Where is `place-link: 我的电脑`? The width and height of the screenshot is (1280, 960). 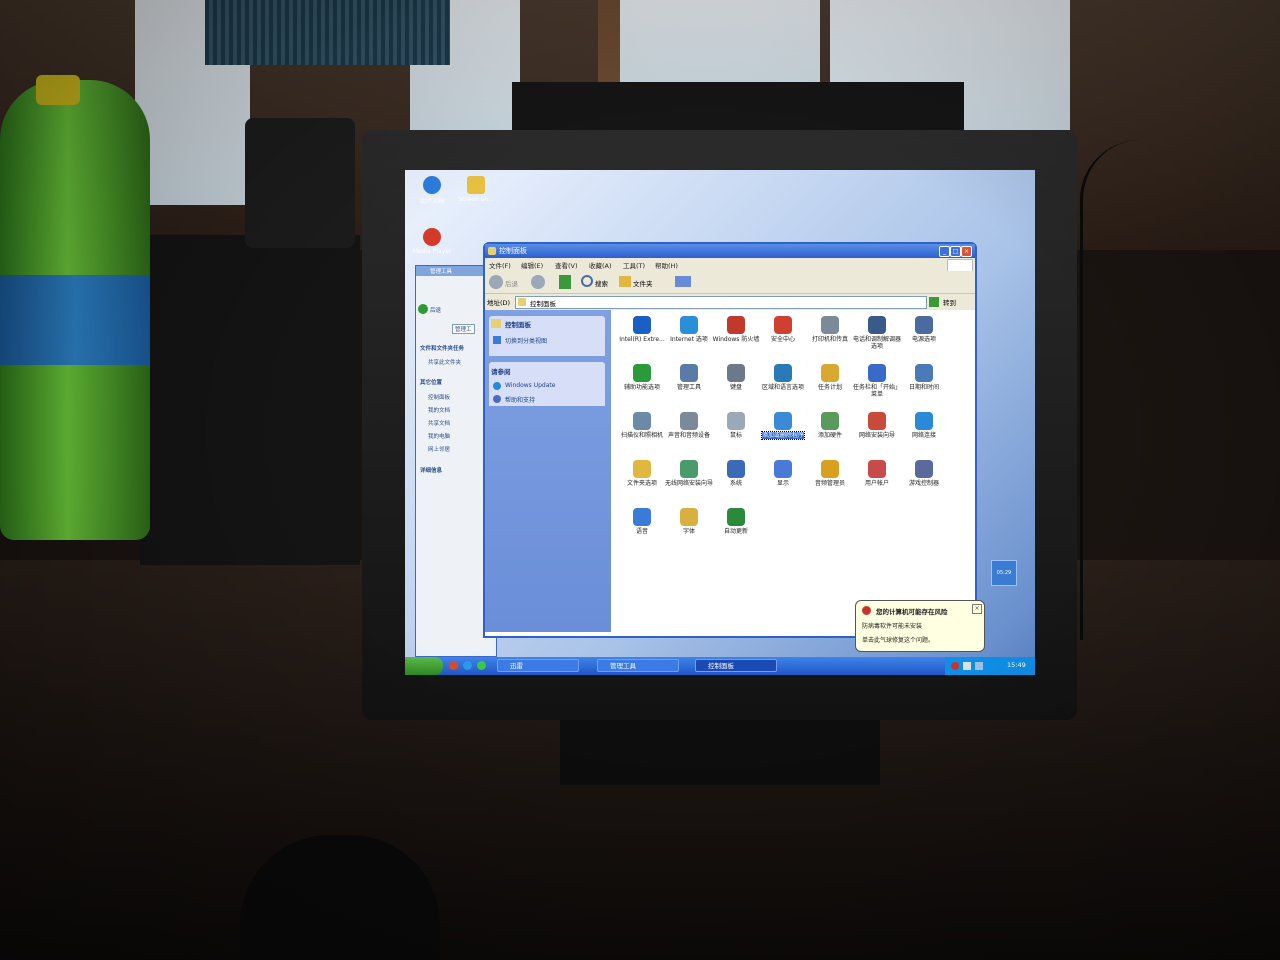
place-link: 我的电脑 is located at coordinates (439, 436).